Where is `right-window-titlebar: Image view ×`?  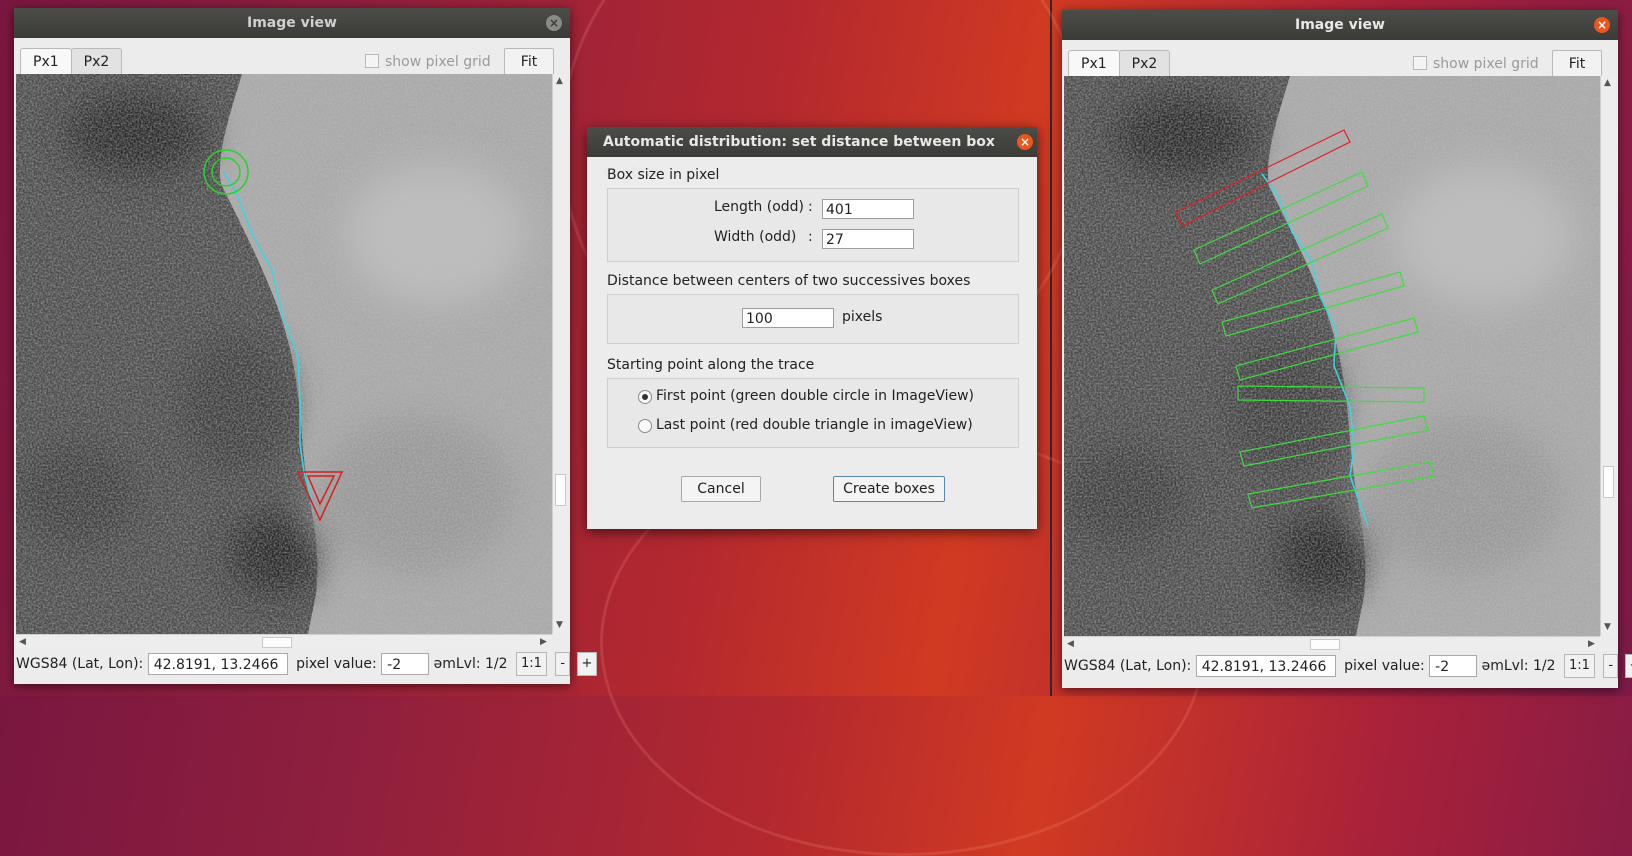 right-window-titlebar: Image view × is located at coordinates (1340, 25).